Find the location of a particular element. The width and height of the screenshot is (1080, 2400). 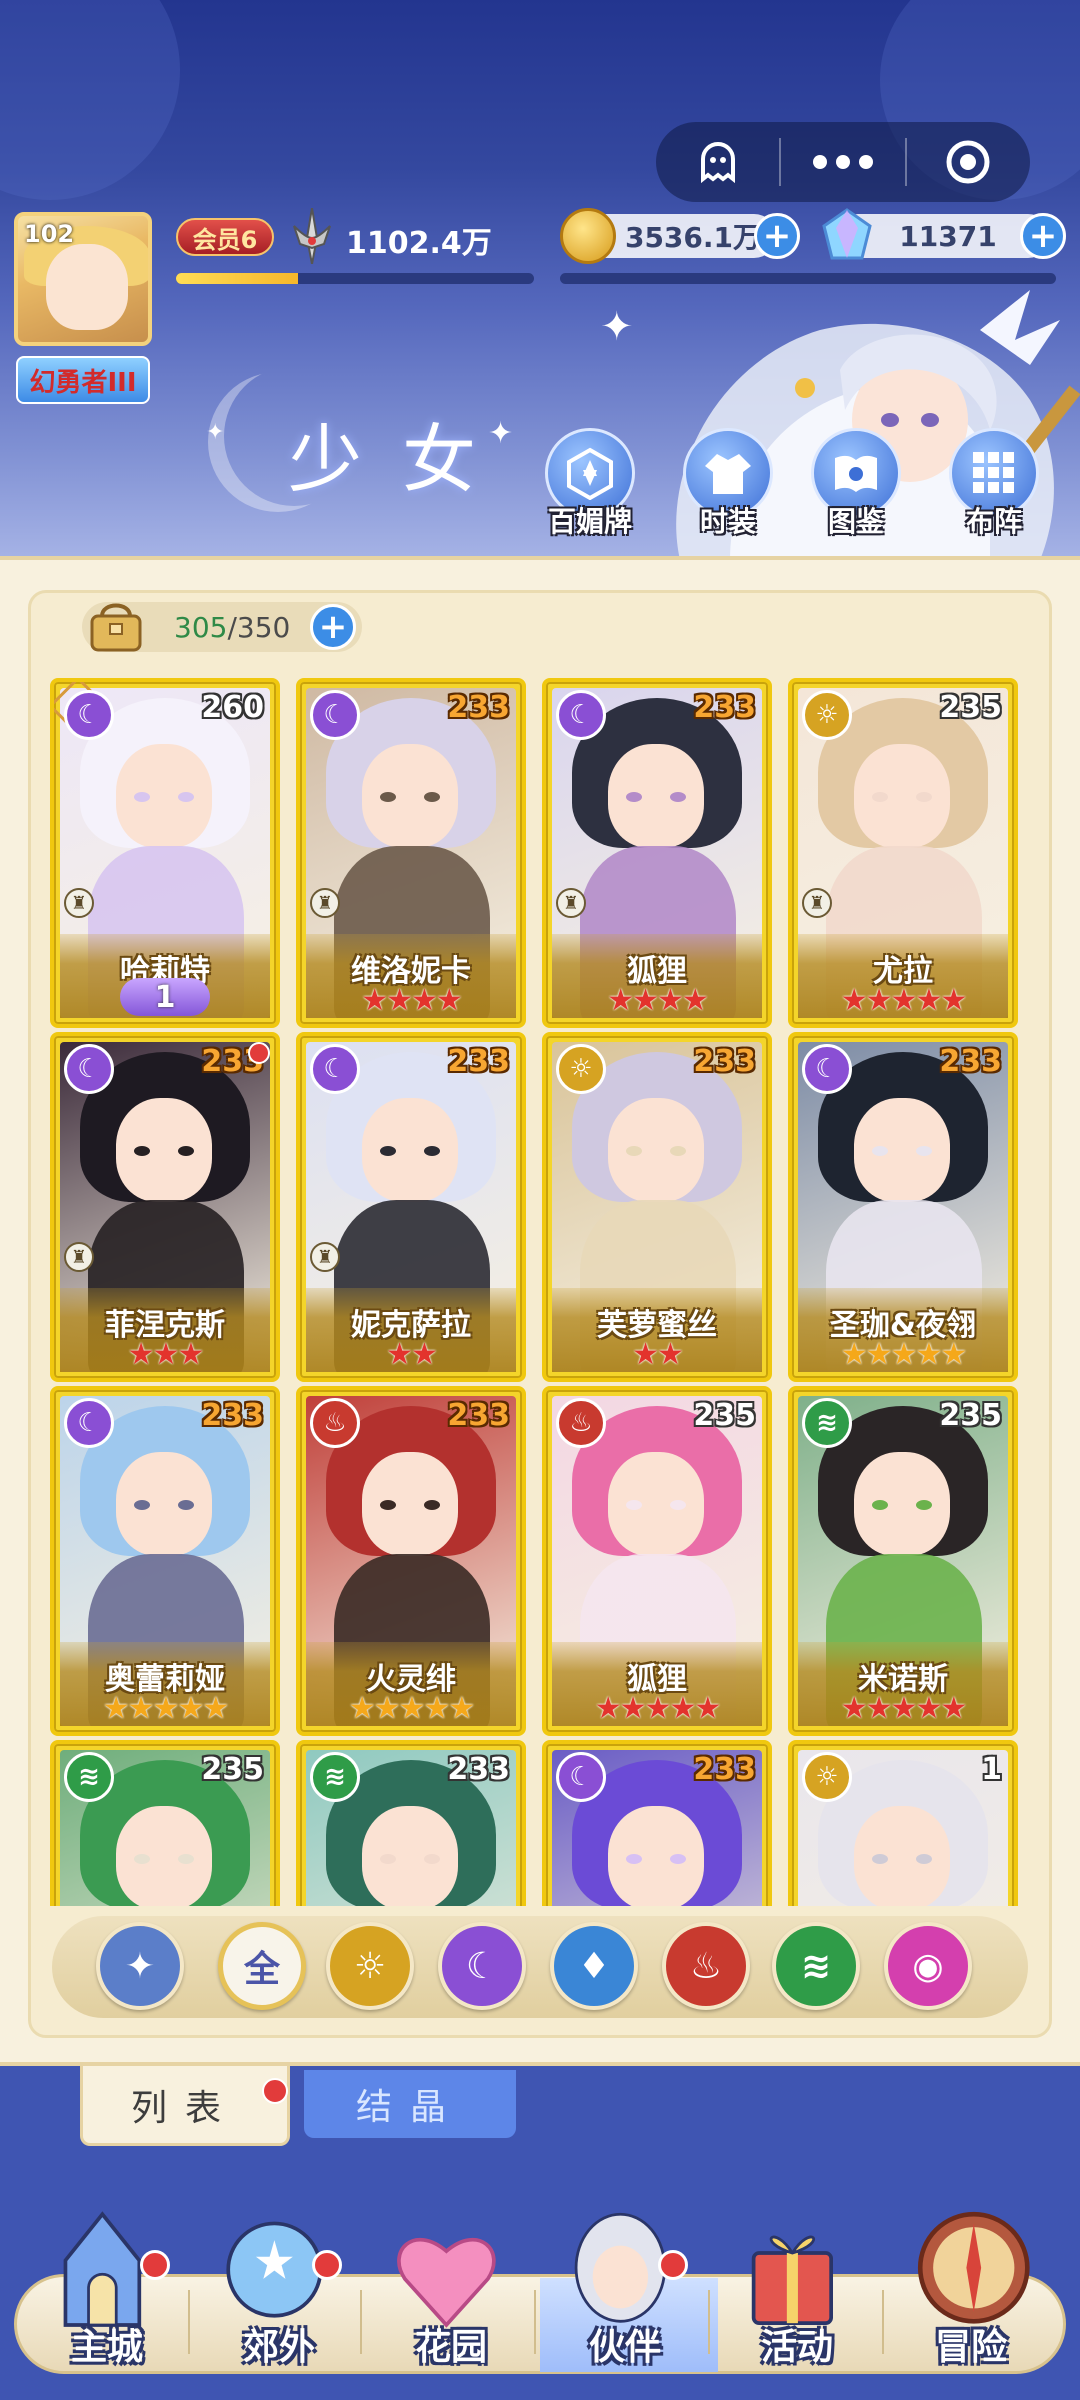

player-title-badge: 幻勇者III is located at coordinates (83, 380).